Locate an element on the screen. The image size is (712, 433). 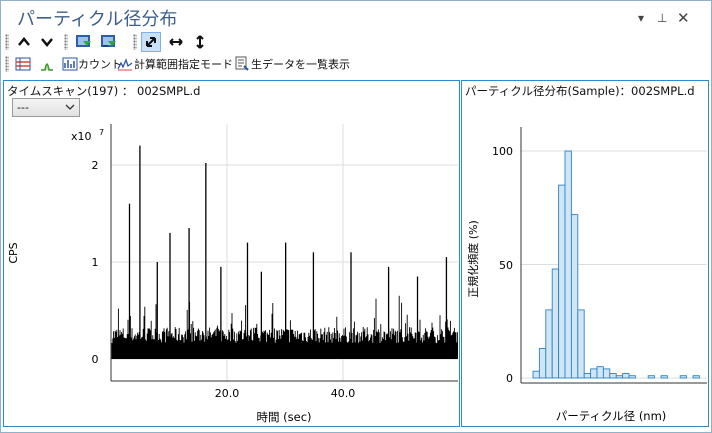
time-scan-dropdown: --- is located at coordinates (46, 107).